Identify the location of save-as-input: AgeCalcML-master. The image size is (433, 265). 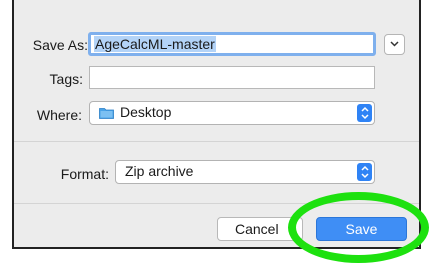
(232, 44).